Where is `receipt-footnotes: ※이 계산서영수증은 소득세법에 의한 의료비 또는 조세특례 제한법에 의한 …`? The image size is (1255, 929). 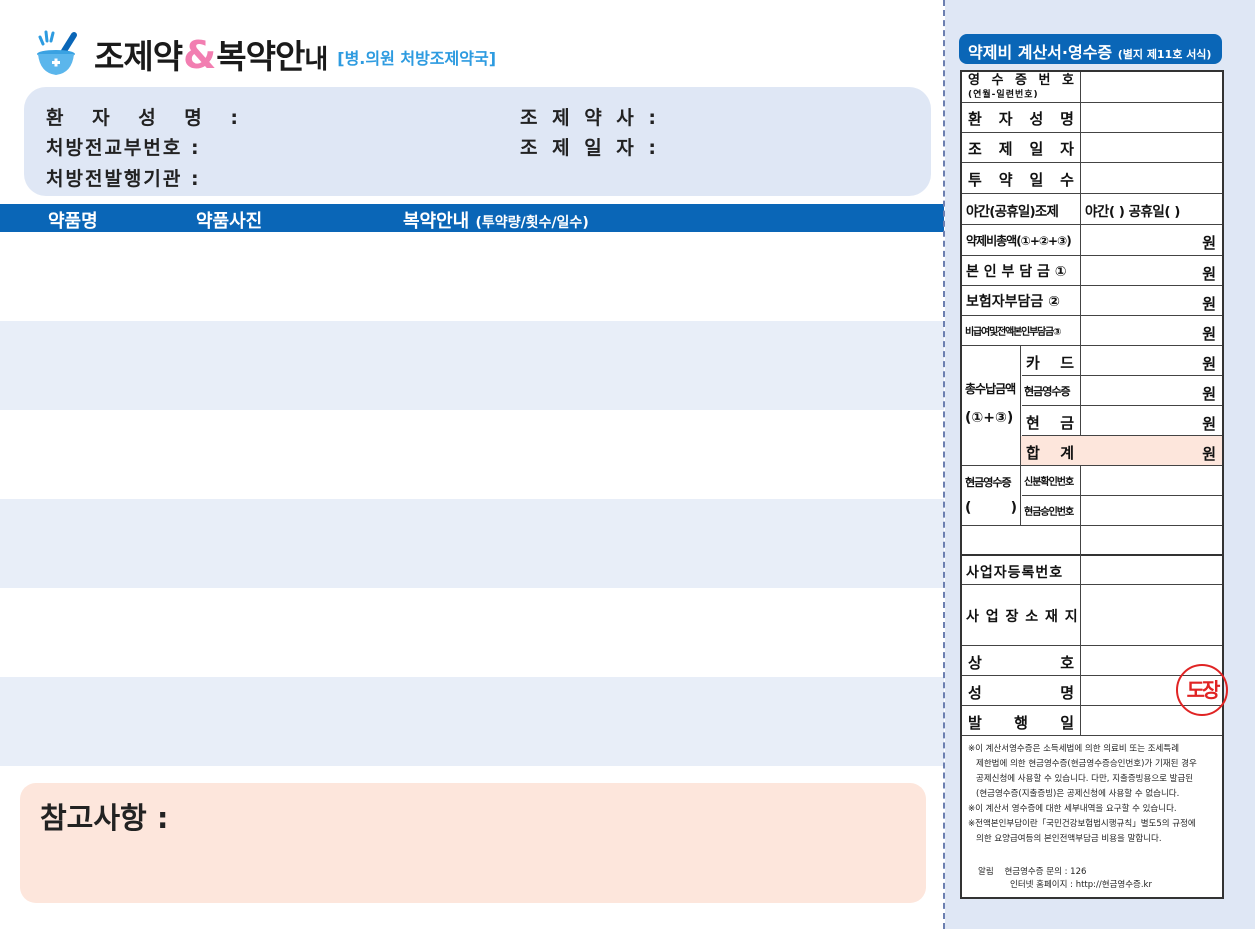 receipt-footnotes: ※이 계산서영수증은 소득세법에 의한 의료비 또는 조세특례 제한법에 의한 … is located at coordinates (1082, 794).